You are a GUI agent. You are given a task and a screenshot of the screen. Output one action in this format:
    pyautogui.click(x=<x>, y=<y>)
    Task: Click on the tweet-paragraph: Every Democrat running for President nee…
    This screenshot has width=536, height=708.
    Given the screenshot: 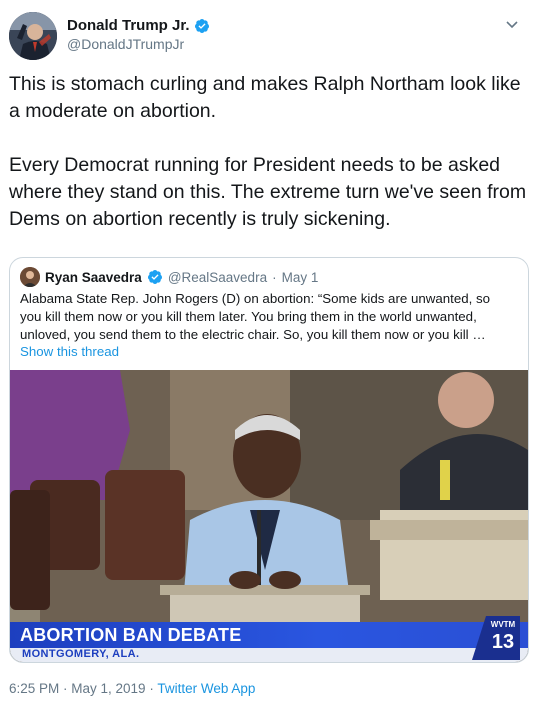 What is the action you would take?
    pyautogui.click(x=268, y=192)
    